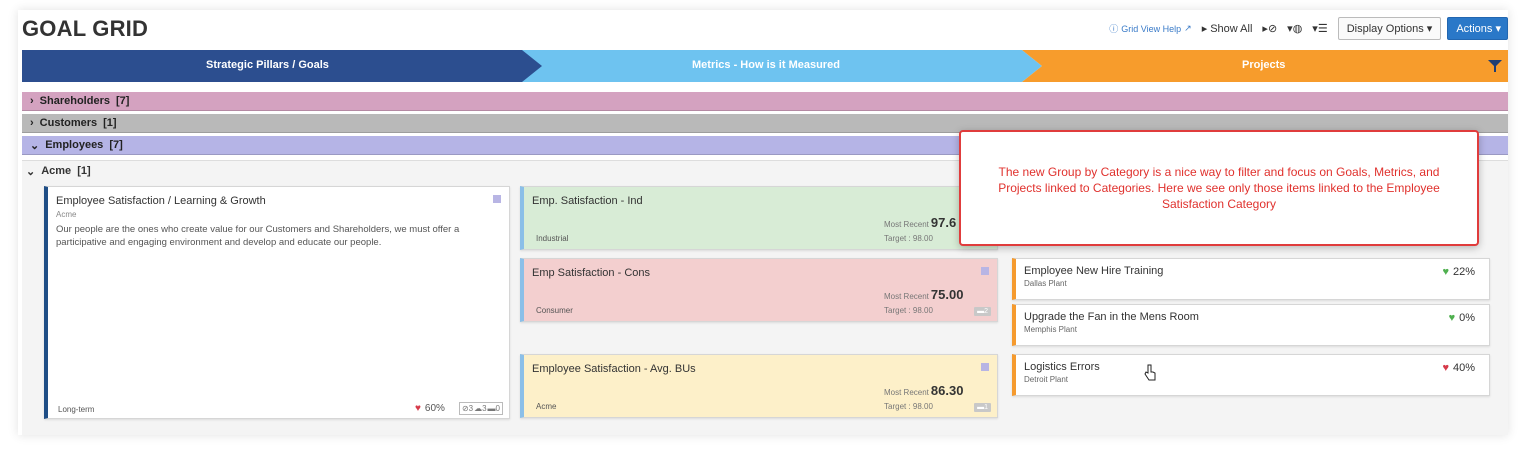 The width and height of the screenshot is (1525, 451). What do you see at coordinates (1463, 368) in the screenshot?
I see `project-percent: 40%` at bounding box center [1463, 368].